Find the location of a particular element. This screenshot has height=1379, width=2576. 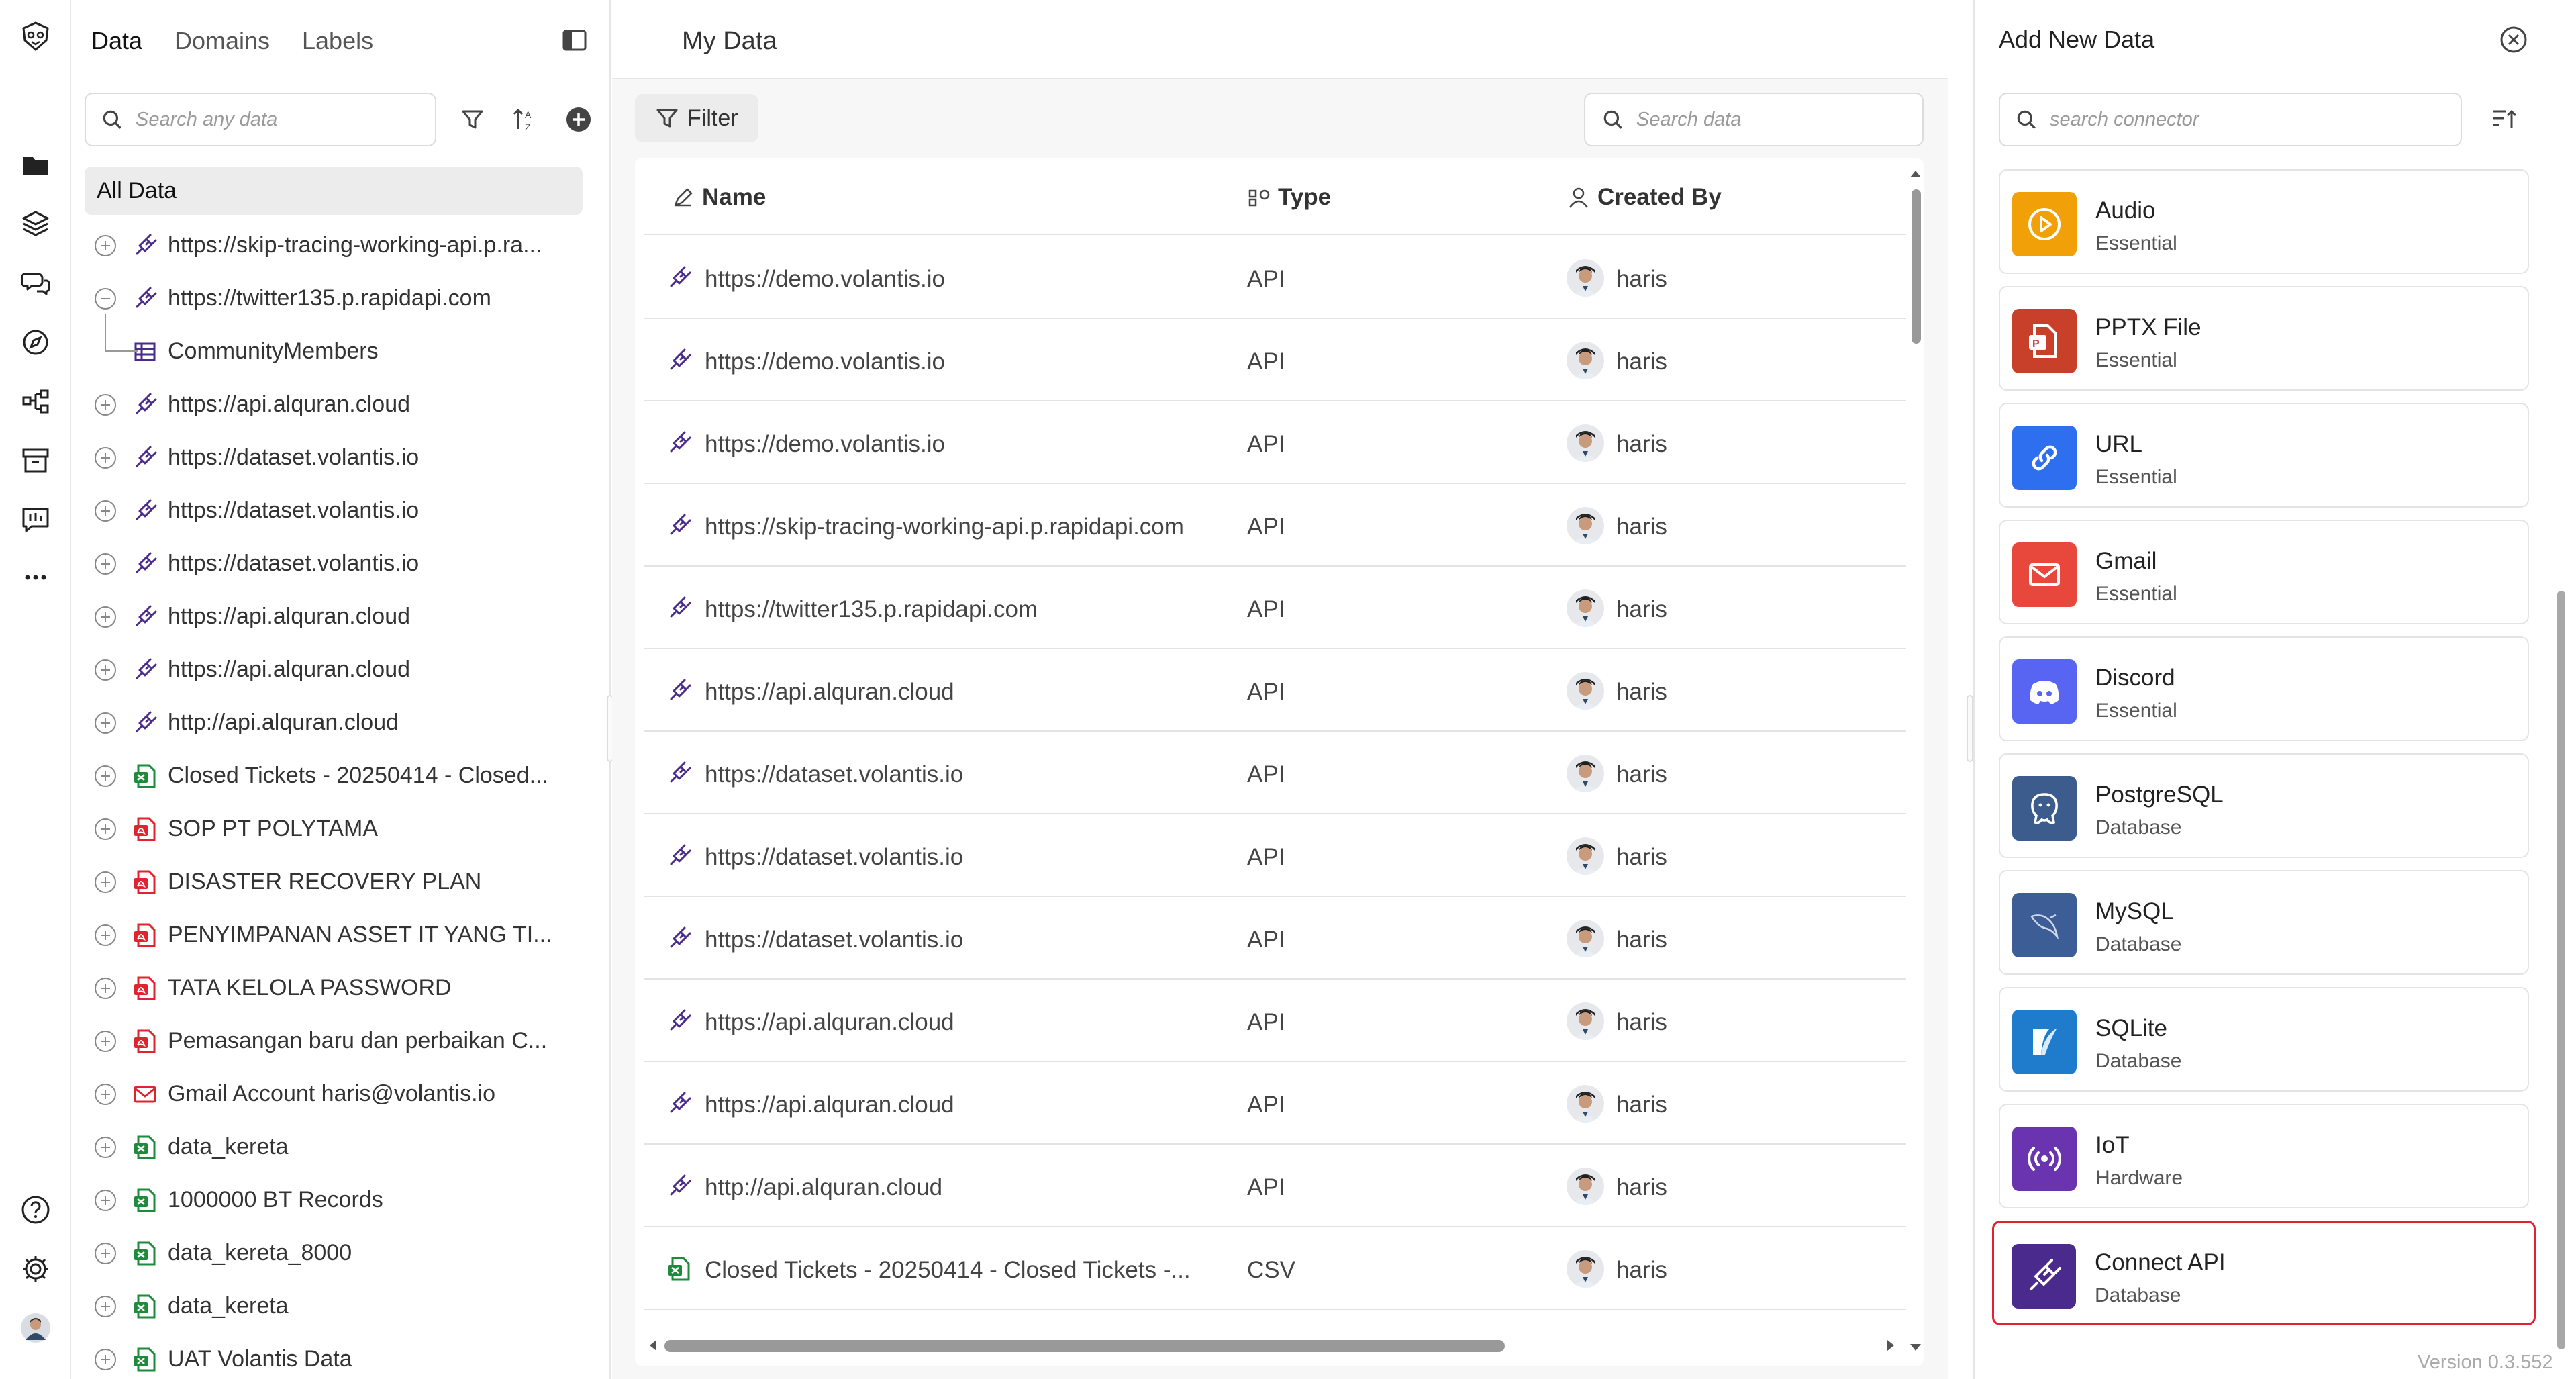

connector-card: MySQL Database is located at coordinates (2264, 922).